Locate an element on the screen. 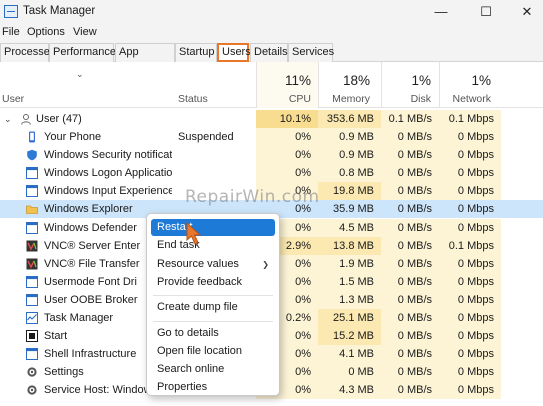 The width and height of the screenshot is (543, 406). cpu-total-percent: 11% is located at coordinates (297, 80).